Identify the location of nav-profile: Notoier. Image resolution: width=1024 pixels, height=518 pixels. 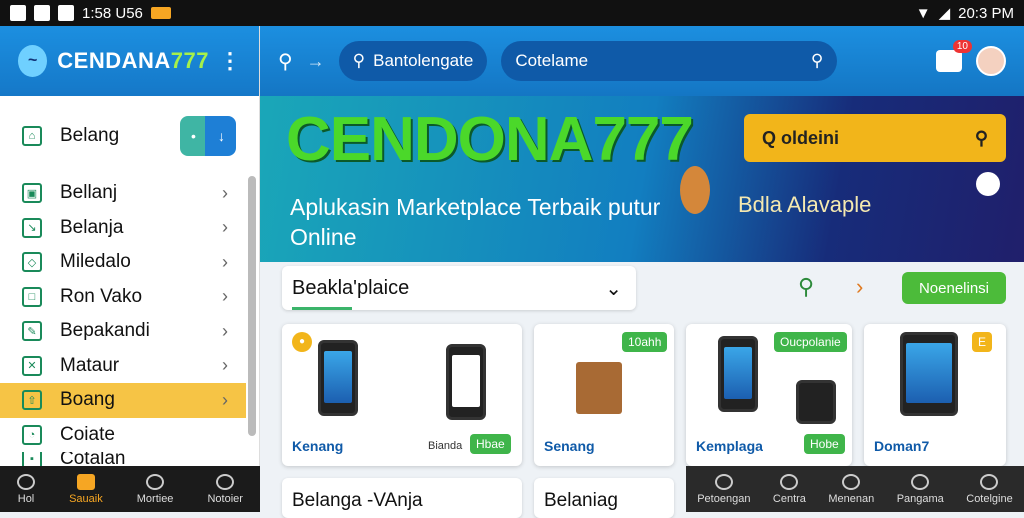
(225, 489).